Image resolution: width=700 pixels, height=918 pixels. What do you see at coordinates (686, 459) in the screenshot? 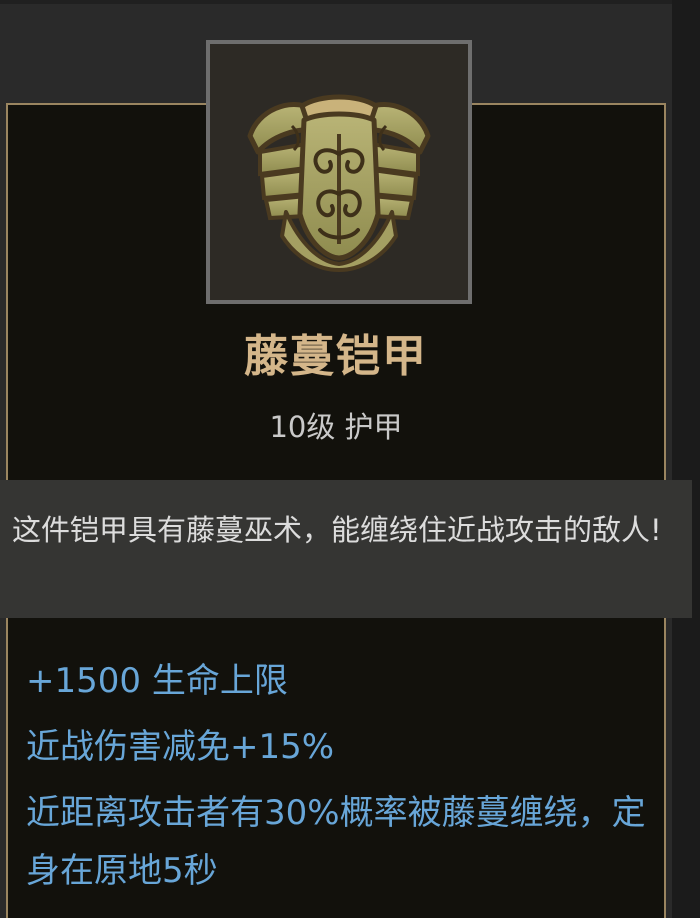
I see `scroll-edge` at bounding box center [686, 459].